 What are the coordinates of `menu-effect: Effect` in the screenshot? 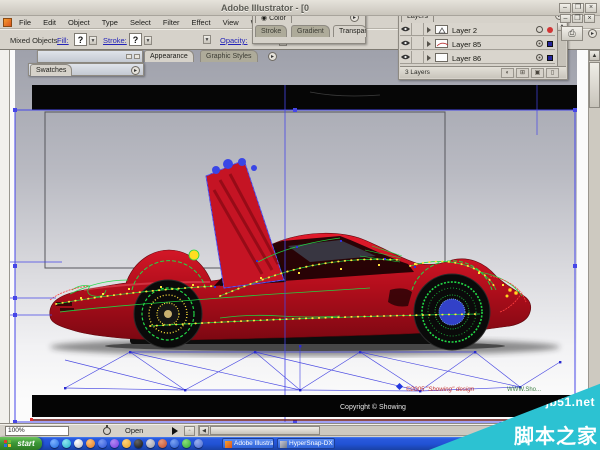 It's located at (201, 21).